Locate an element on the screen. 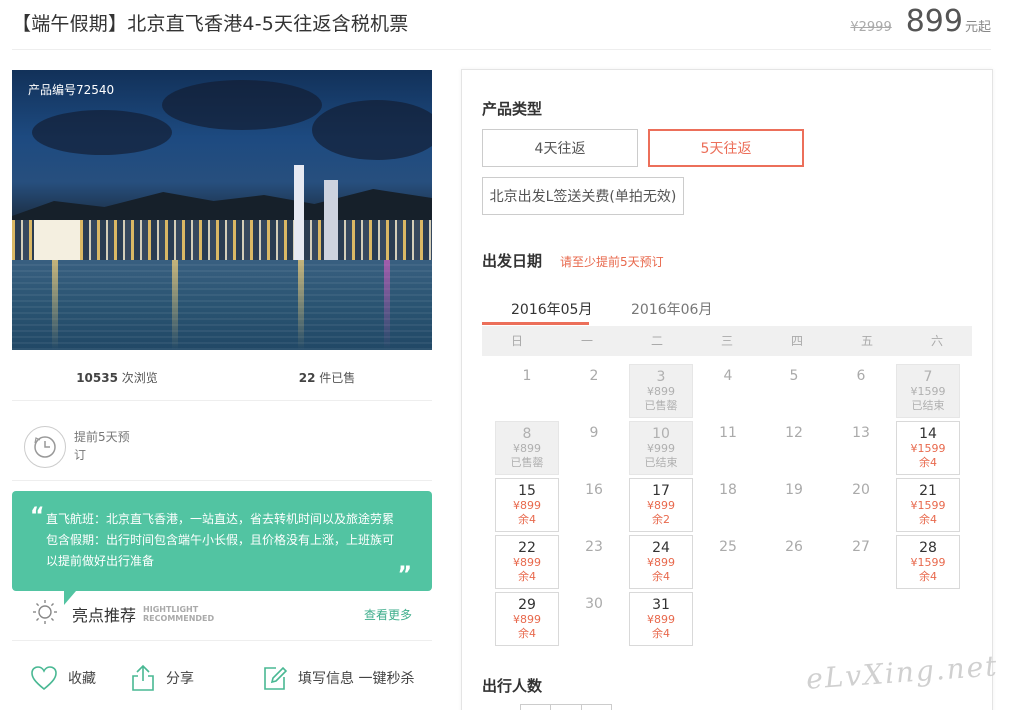 The image size is (1011, 710). decrement-button is located at coordinates (536, 707).